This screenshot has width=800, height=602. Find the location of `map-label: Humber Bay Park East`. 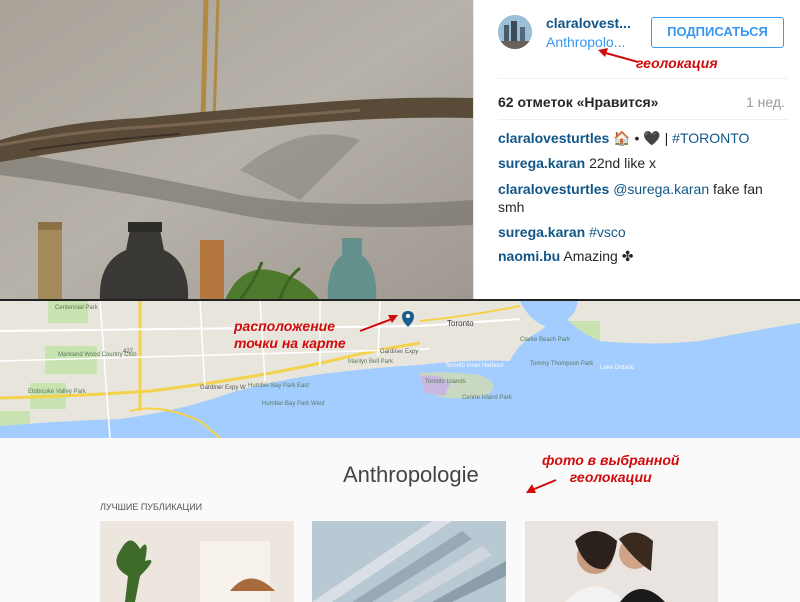

map-label: Humber Bay Park East is located at coordinates (278, 386).